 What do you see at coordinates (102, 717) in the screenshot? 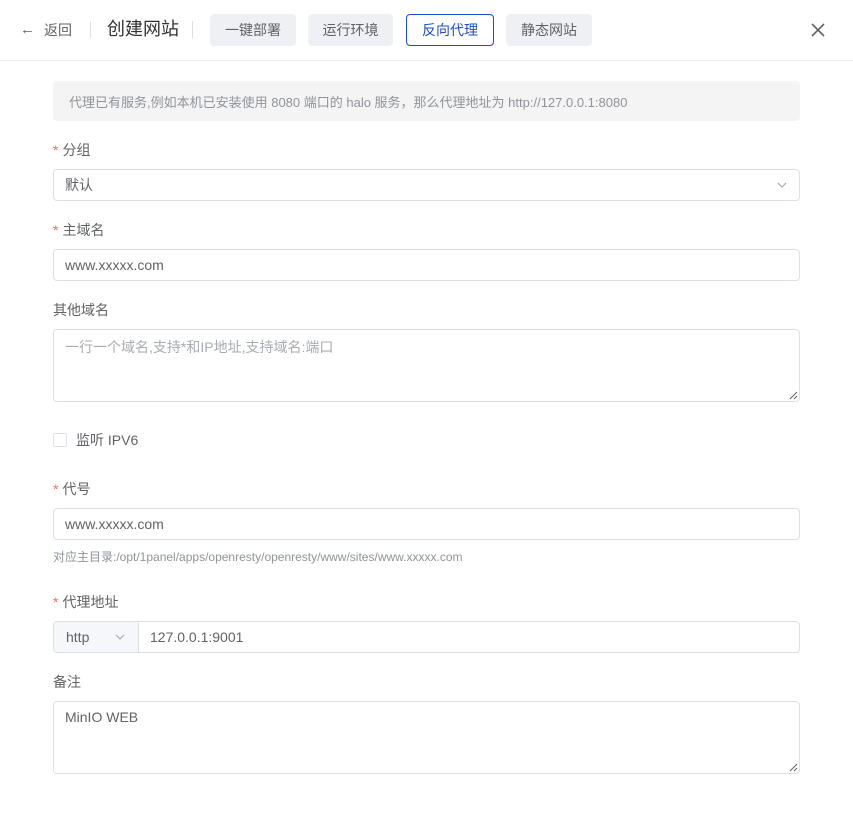
I see `remark-value: MinIO WEB` at bounding box center [102, 717].